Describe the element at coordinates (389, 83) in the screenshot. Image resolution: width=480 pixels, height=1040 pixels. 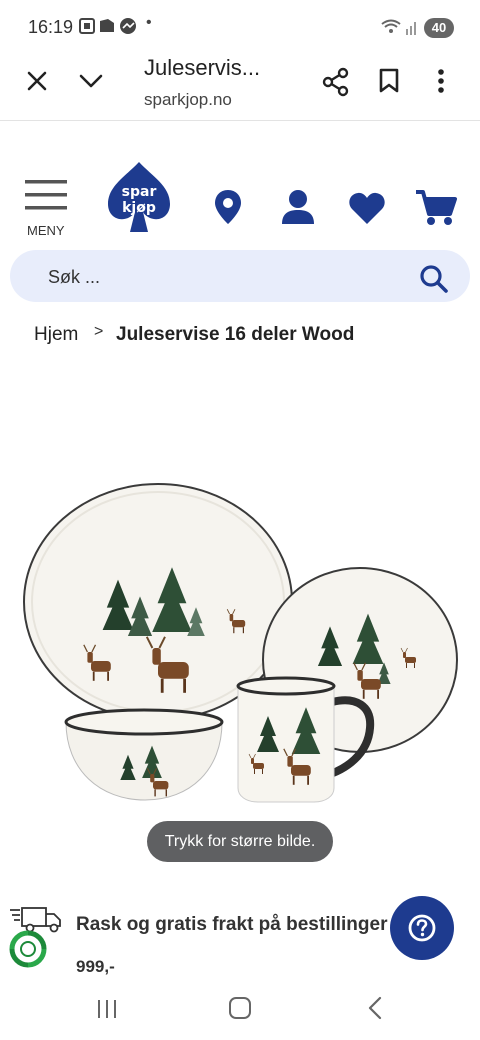
I see `bookmark-icon` at that location.